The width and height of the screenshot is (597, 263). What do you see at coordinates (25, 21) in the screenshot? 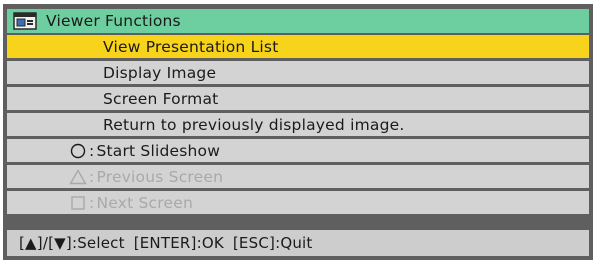
I see `viewer-monitor-icon` at bounding box center [25, 21].